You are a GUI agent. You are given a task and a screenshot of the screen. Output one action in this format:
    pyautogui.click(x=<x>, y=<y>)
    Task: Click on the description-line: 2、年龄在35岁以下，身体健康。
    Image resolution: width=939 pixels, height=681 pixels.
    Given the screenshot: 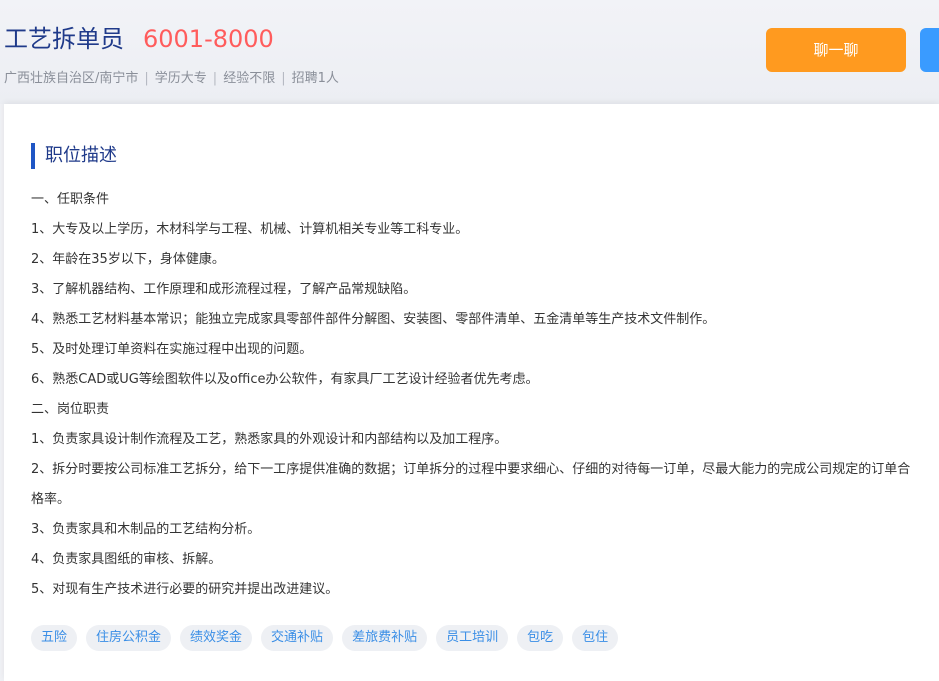 What is the action you would take?
    pyautogui.click(x=128, y=259)
    